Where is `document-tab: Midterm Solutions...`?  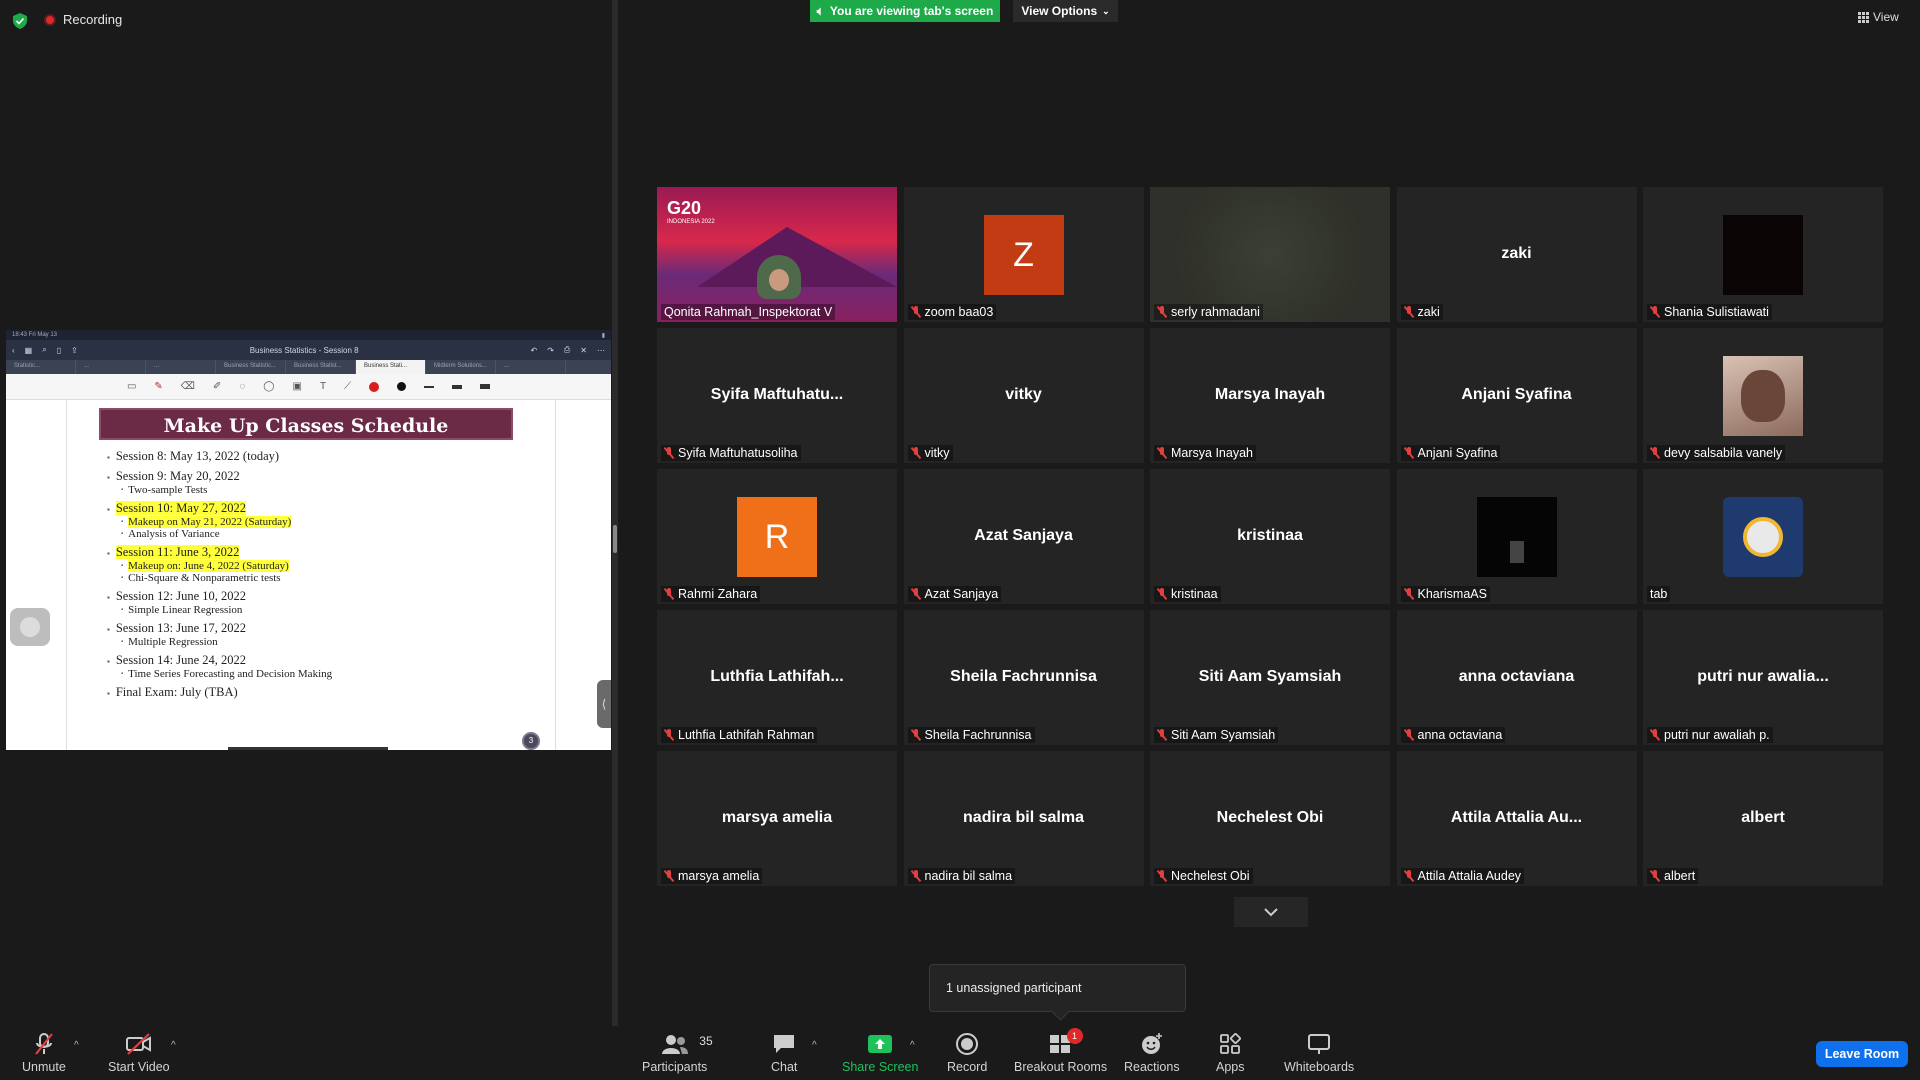
document-tab: Midterm Solutions... is located at coordinates (461, 367).